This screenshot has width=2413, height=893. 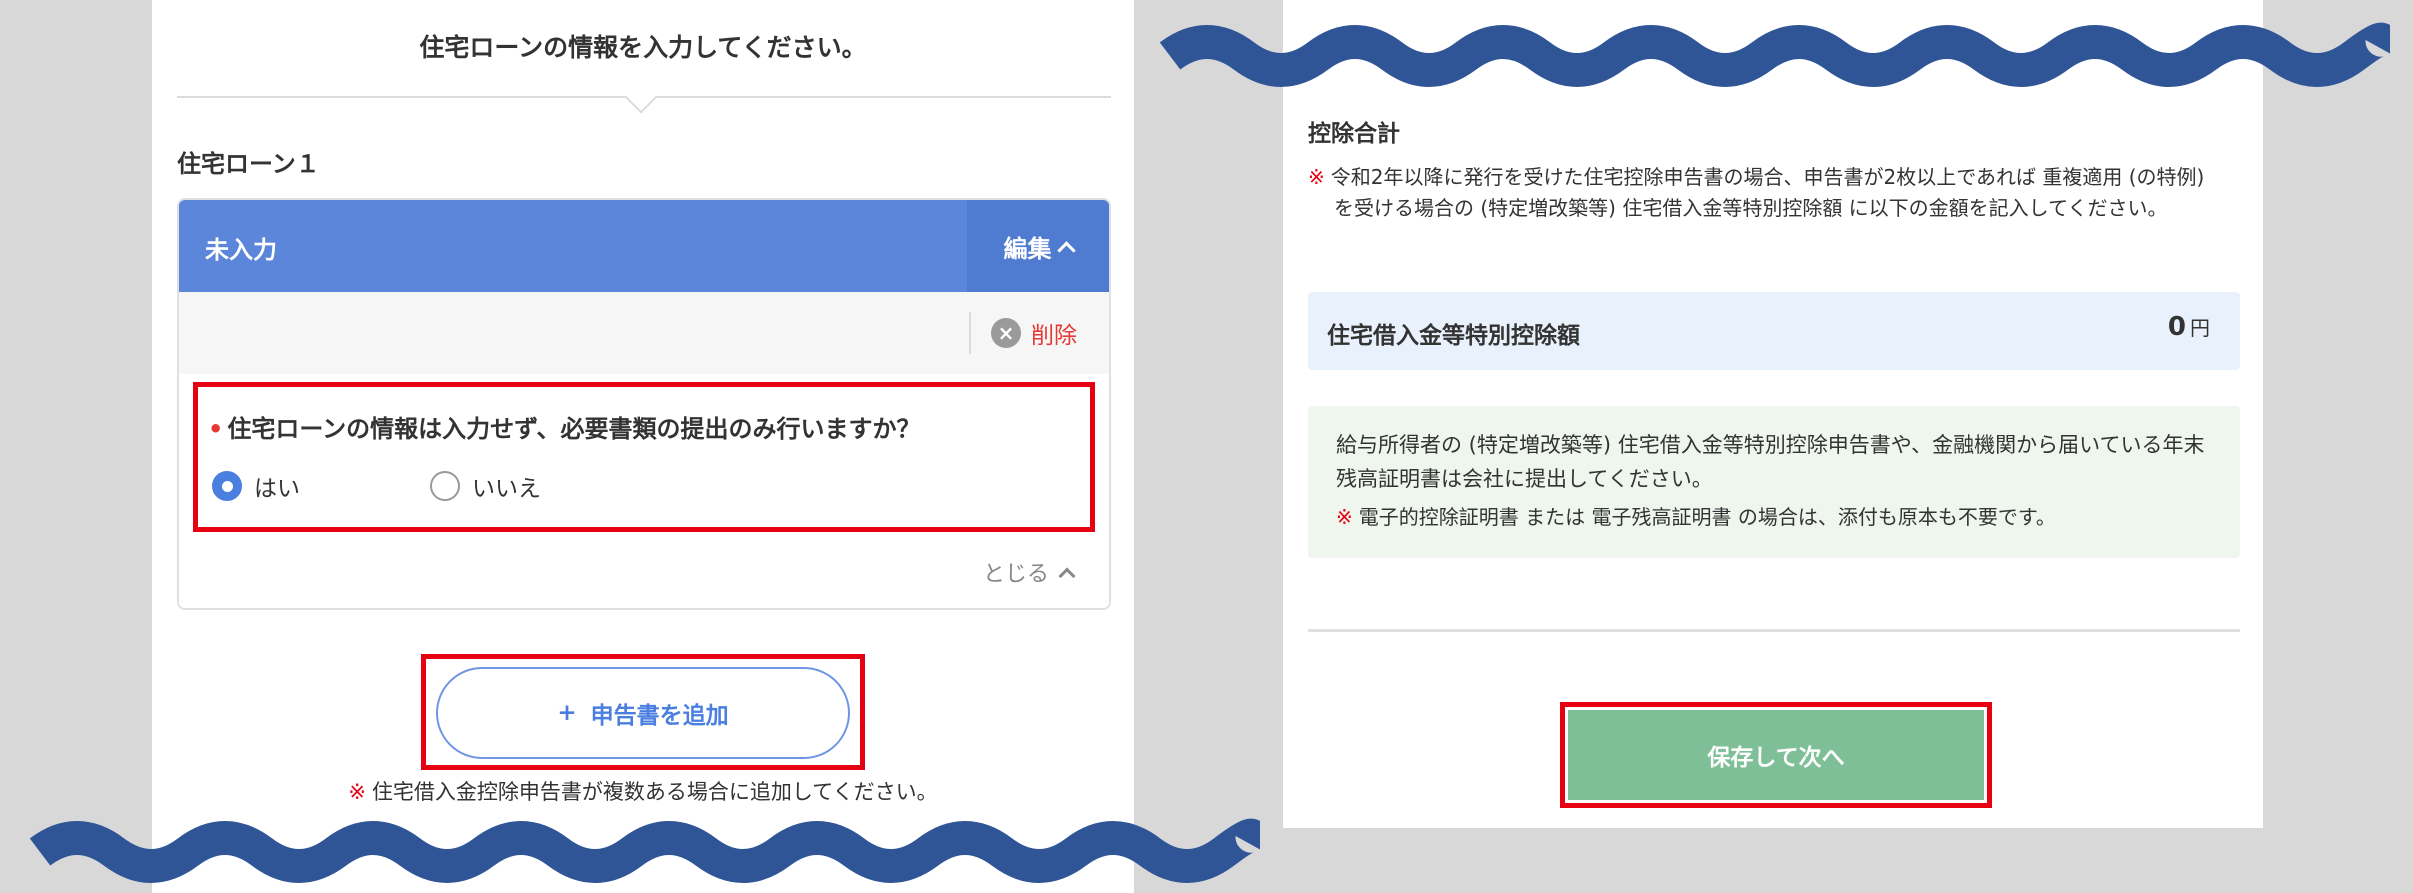 I want to click on question-text: • 住宅ローンの情報は入力せず、必要書類の提出のみ行いますか？, so click(x=564, y=426).